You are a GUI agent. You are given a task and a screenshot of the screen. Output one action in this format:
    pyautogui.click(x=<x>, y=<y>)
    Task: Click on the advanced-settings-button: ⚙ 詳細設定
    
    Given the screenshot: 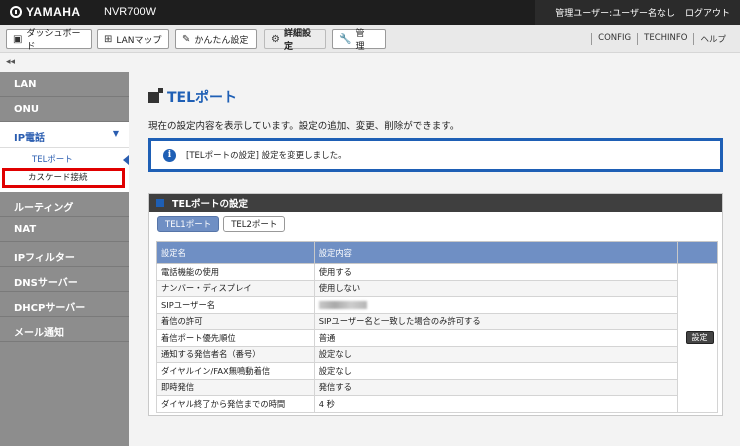 What is the action you would take?
    pyautogui.click(x=295, y=40)
    